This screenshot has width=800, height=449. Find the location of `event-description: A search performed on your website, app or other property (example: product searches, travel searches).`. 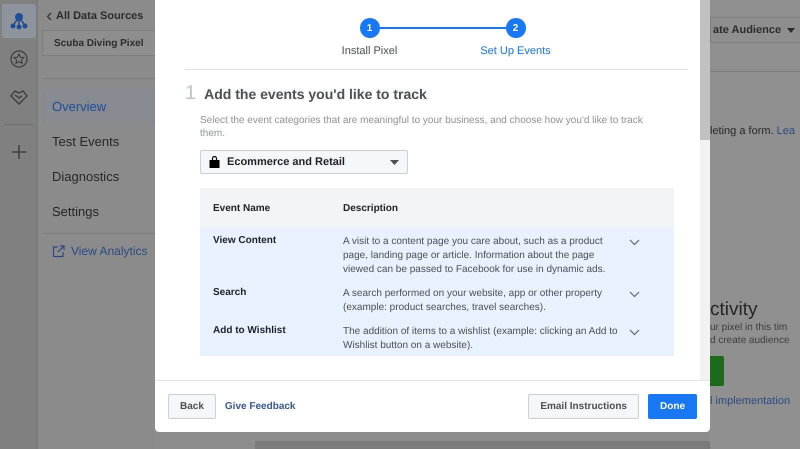

event-description: A search performed on your website, app or other property (example: product searches, travel searches). is located at coordinates (473, 301).